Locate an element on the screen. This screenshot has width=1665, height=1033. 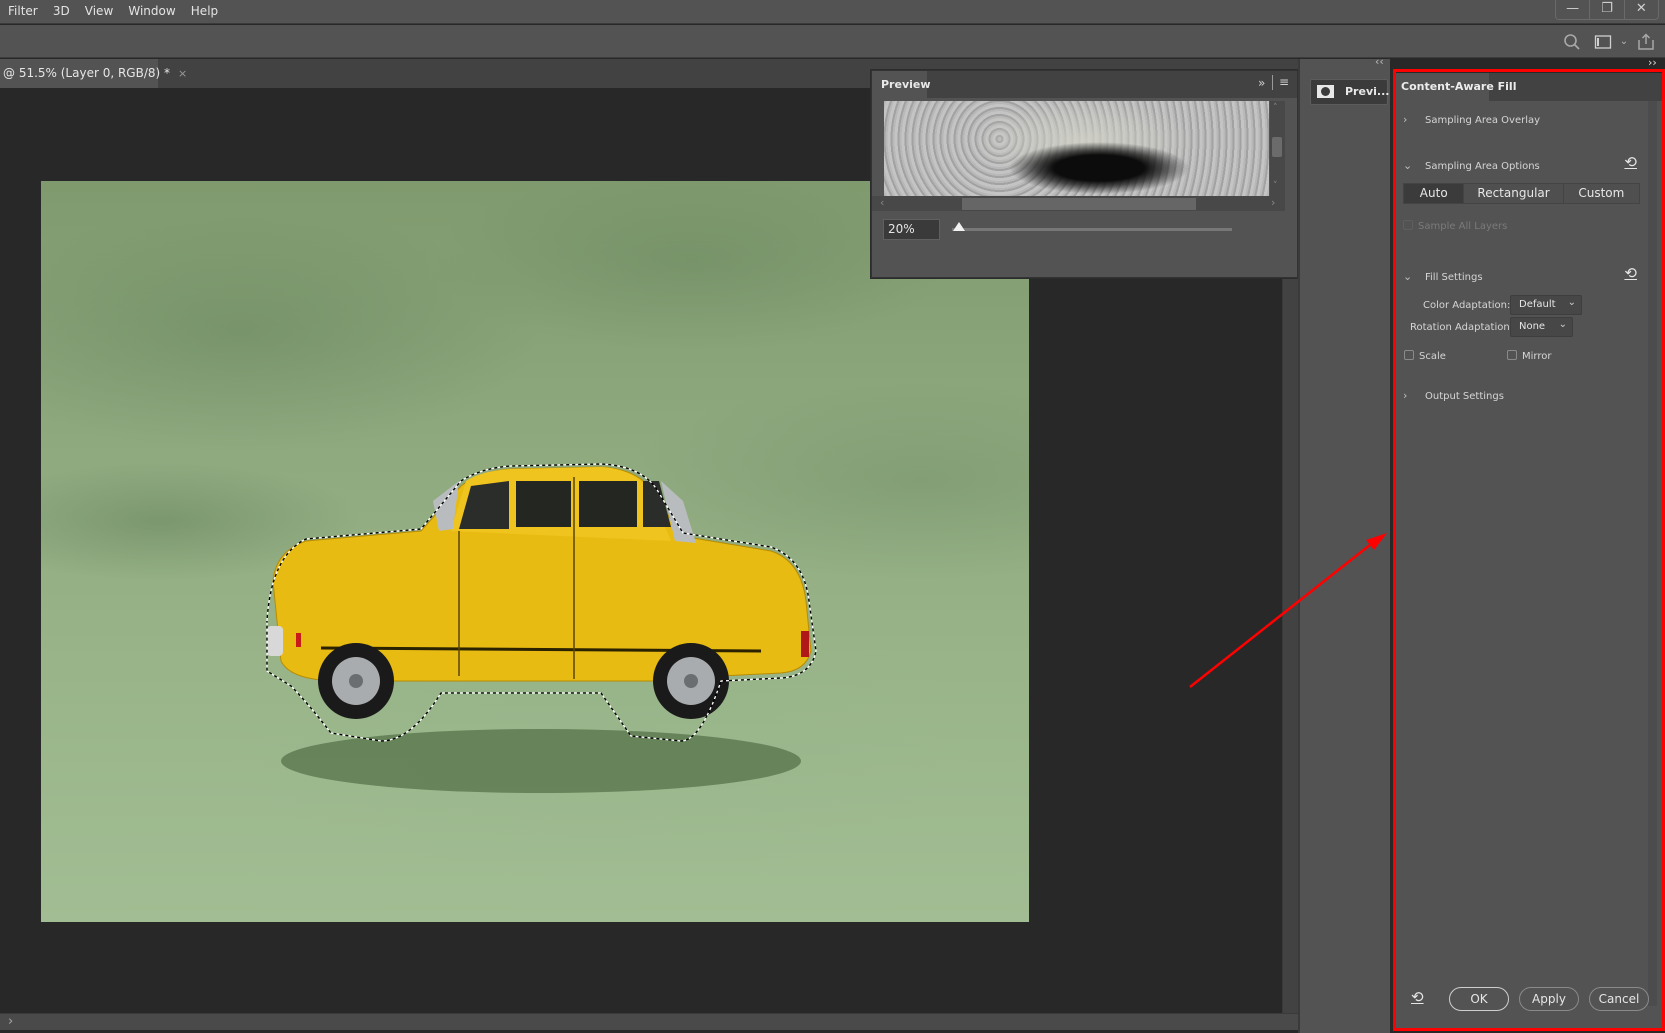
section-label: Sampling Area Options is located at coordinates (1482, 166).